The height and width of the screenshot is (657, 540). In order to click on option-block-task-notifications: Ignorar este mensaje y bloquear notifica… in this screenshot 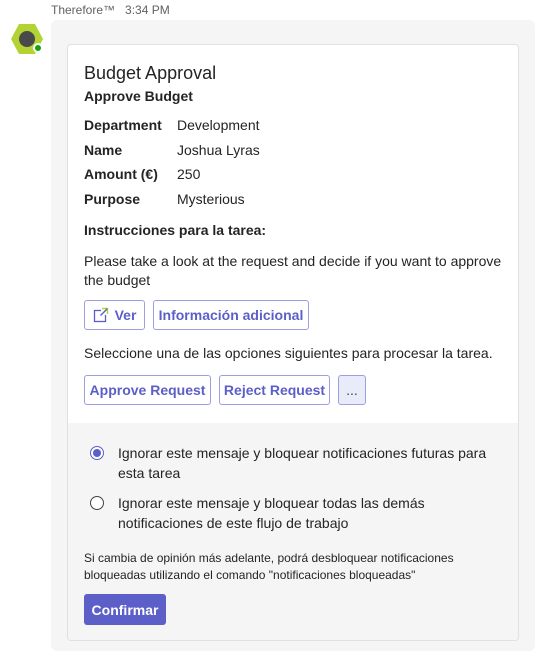, I will do `click(294, 463)`.